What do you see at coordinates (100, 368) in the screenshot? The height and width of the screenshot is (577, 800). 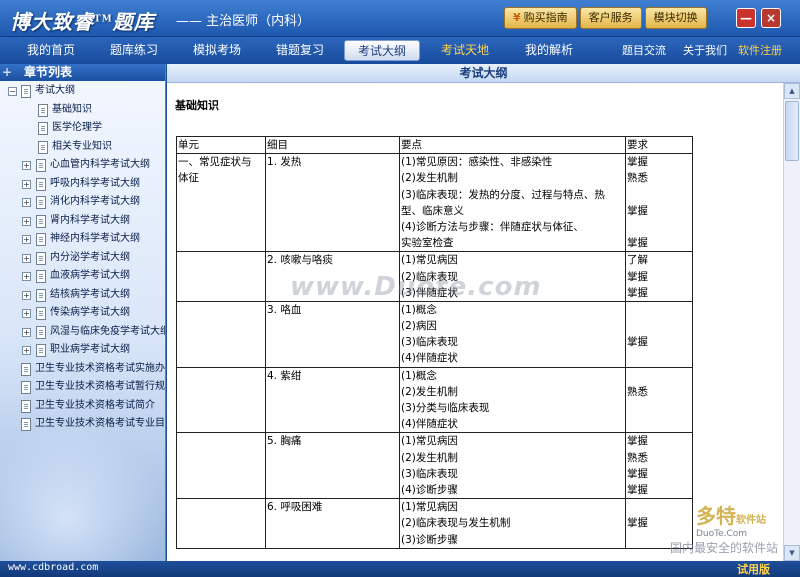 I see `sidebar-item-label: 卫生专业技术资格考试实施办法` at bounding box center [100, 368].